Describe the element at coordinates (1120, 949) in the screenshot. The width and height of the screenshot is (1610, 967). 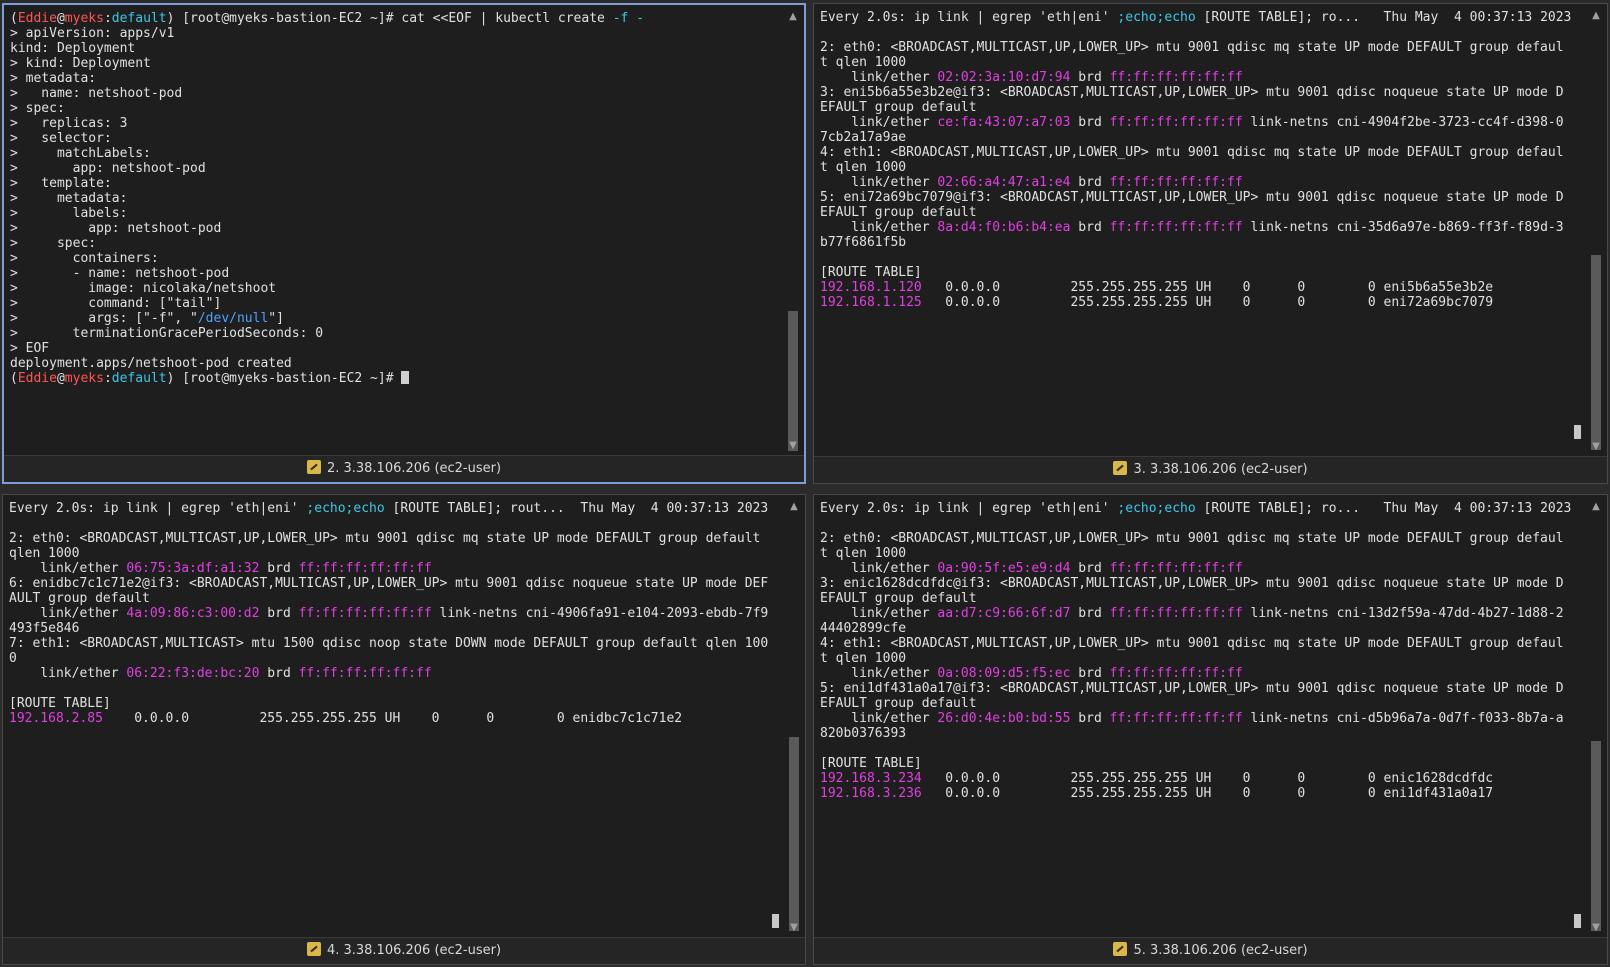
I see `pencil-icon` at that location.